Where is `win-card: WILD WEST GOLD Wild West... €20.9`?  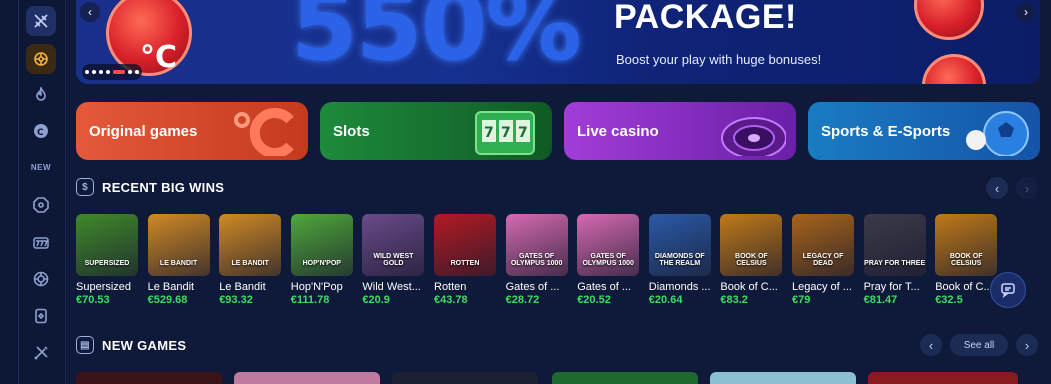 win-card: WILD WEST GOLD Wild West... €20.9 is located at coordinates (393, 260).